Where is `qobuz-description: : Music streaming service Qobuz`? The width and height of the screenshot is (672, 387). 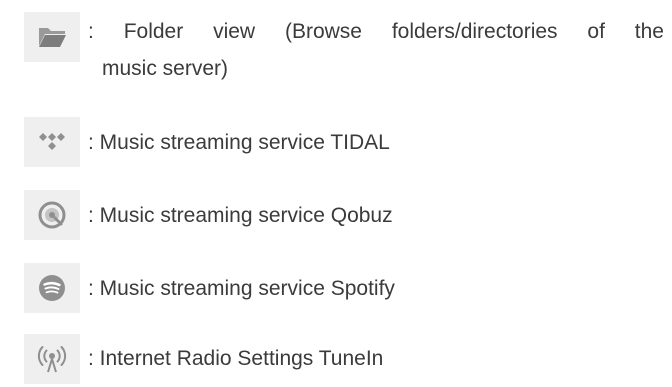 qobuz-description: : Music streaming service Qobuz is located at coordinates (240, 215).